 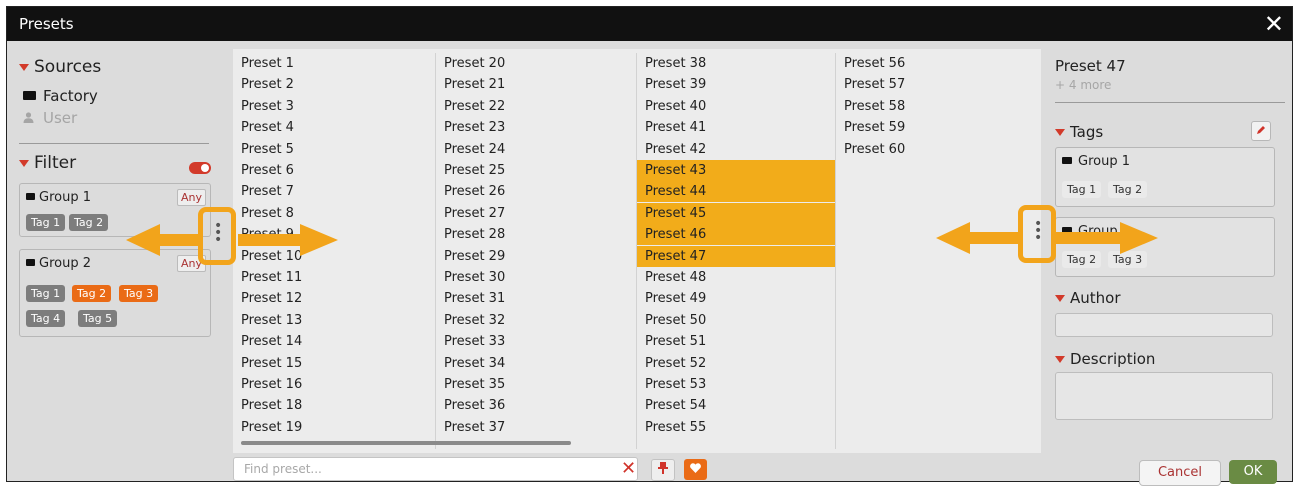 I want to click on preset-item: Preset 3, so click(x=334, y=106).